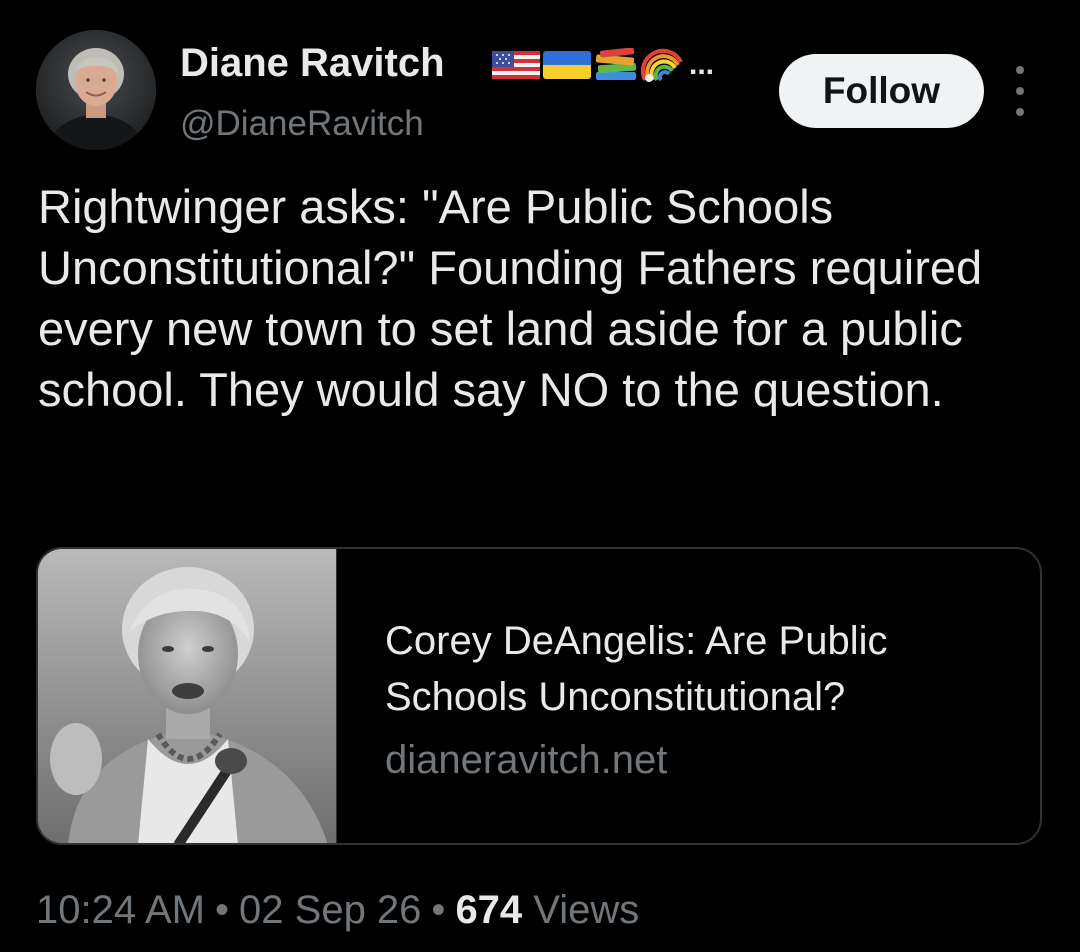 The image size is (1080, 952). I want to click on vertical-ellipsis-icon, so click(1020, 91).